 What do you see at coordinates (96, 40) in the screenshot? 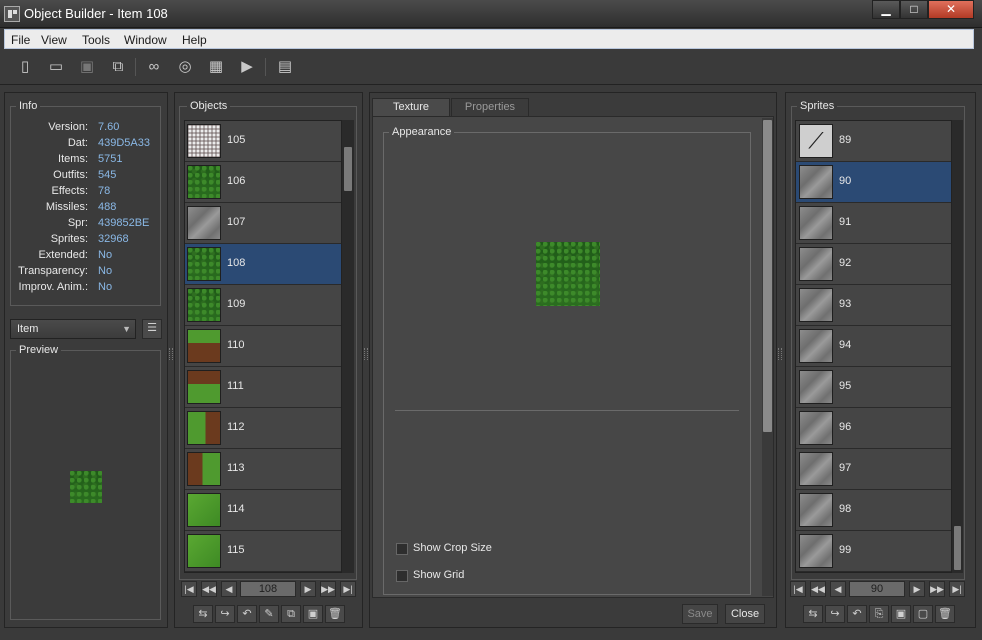
I see `menu-tools: Tools` at bounding box center [96, 40].